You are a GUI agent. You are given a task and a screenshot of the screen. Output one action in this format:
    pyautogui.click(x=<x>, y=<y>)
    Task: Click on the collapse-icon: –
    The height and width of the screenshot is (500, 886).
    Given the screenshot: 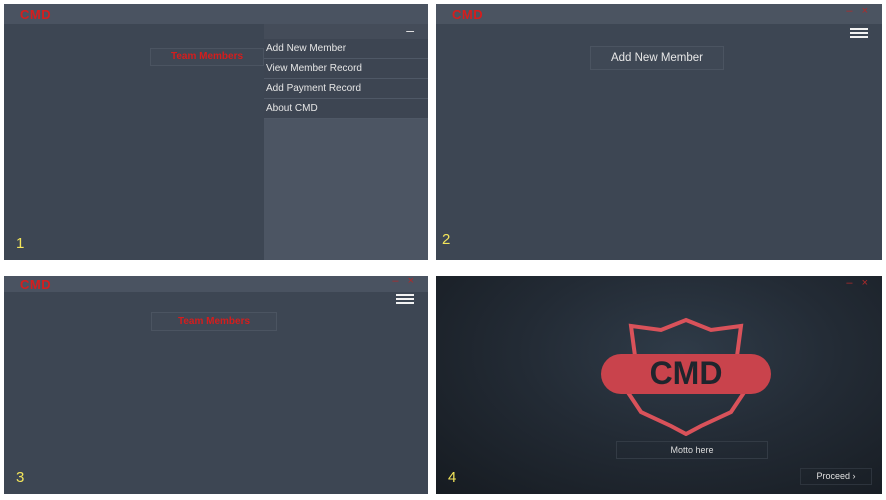 What is the action you would take?
    pyautogui.click(x=410, y=30)
    